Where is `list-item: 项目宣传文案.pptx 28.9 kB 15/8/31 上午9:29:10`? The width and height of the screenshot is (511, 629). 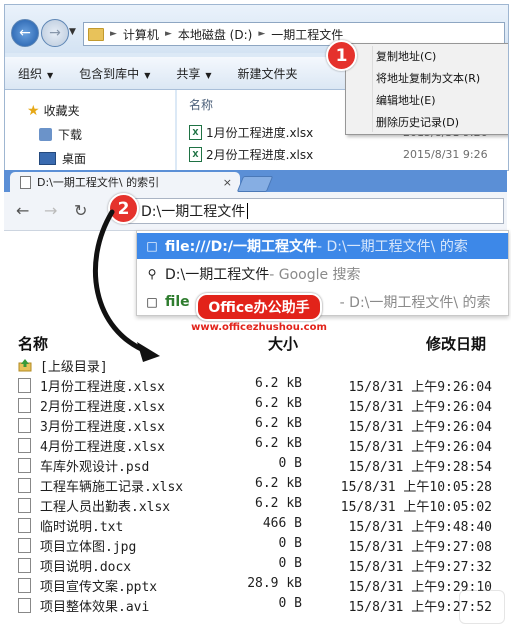 list-item: 项目宣传文案.pptx 28.9 kB 15/8/31 上午9:29:10 is located at coordinates (258, 585).